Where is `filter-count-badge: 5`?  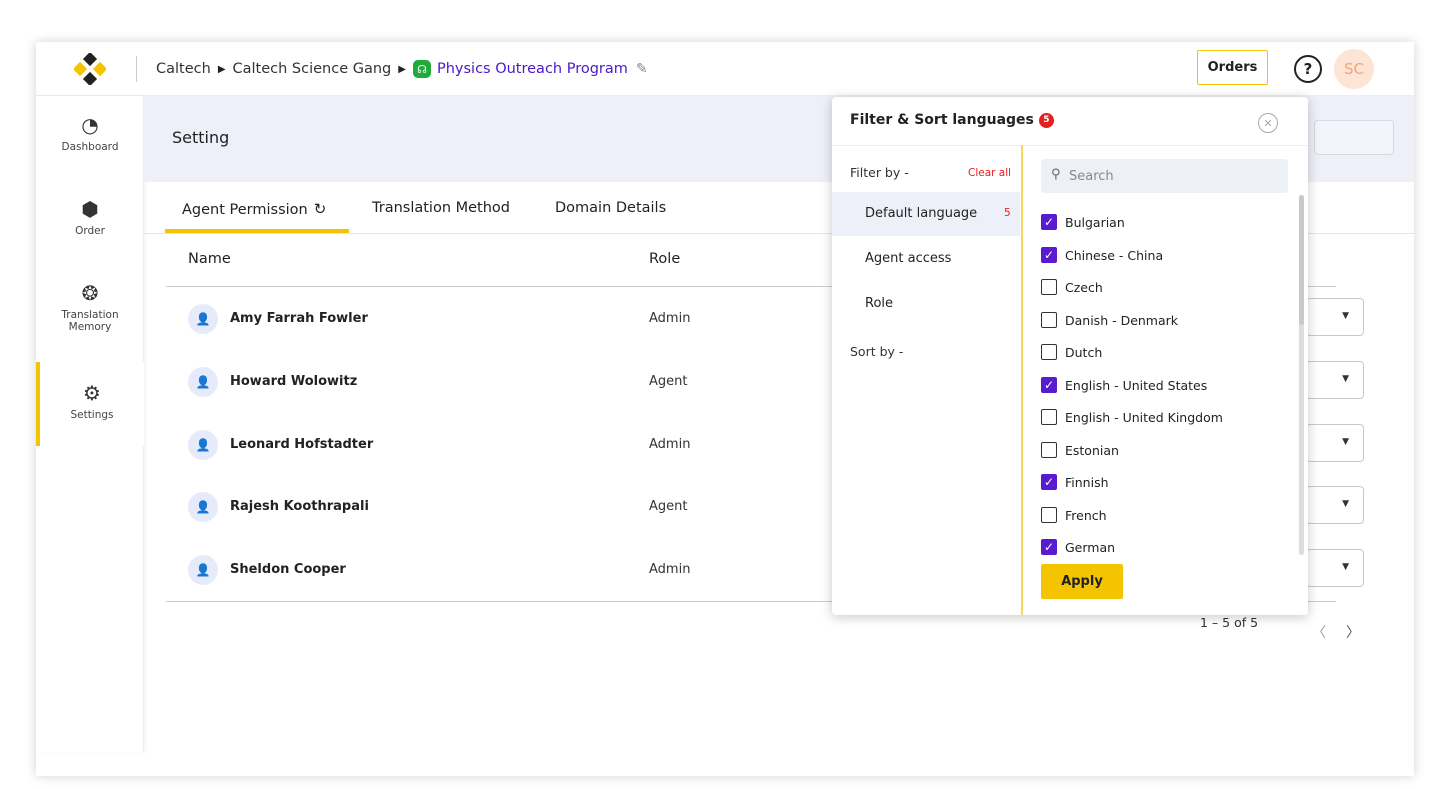
filter-count-badge: 5 is located at coordinates (1046, 120).